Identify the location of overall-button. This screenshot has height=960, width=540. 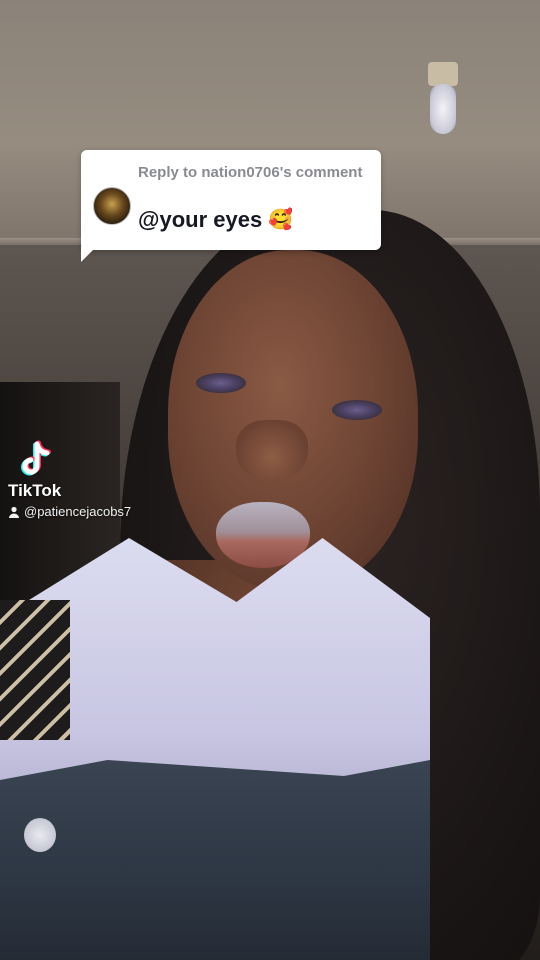
(40, 835).